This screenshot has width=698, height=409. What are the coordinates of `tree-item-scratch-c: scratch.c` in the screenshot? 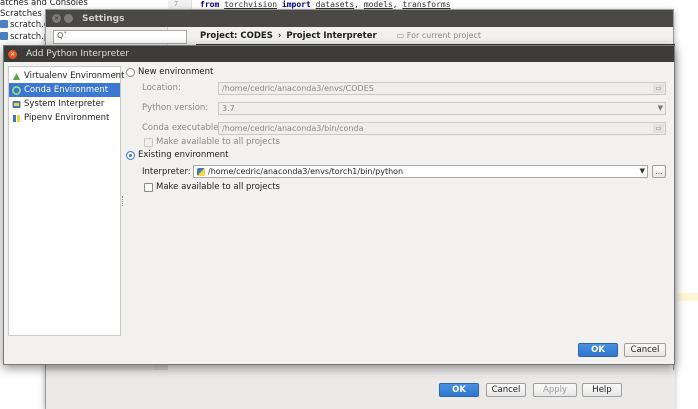 It's located at (24, 25).